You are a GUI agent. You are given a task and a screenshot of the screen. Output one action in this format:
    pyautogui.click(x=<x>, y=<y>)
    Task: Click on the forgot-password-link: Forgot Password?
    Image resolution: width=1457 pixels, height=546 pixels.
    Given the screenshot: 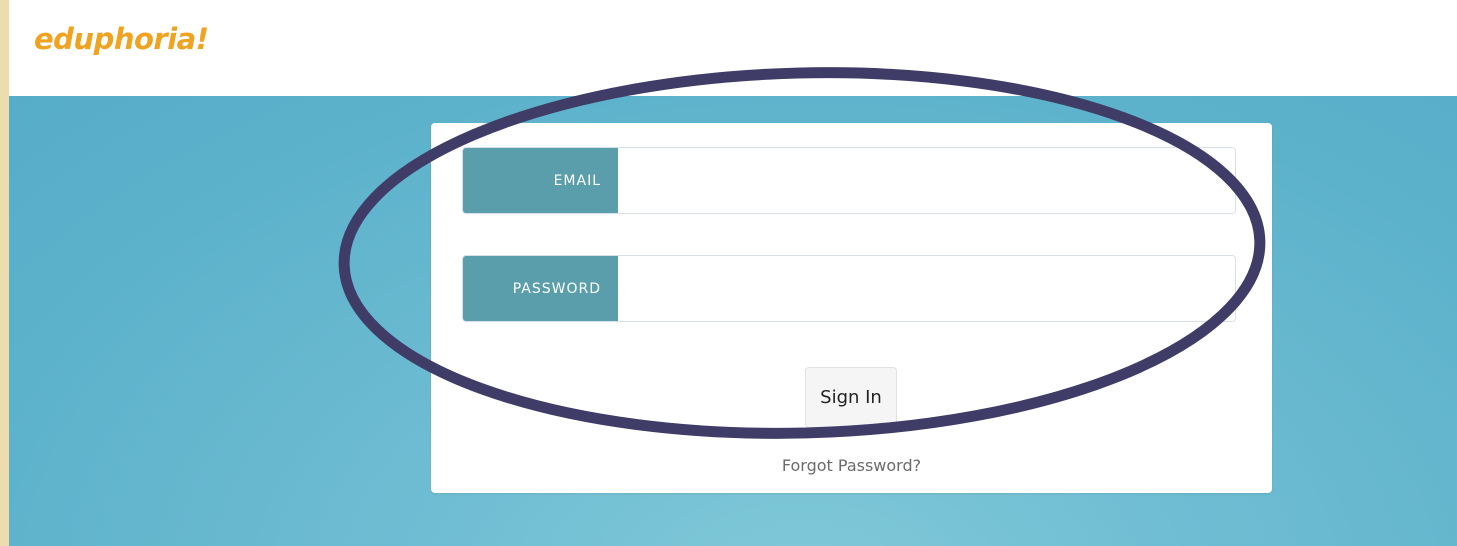 What is the action you would take?
    pyautogui.click(x=851, y=465)
    